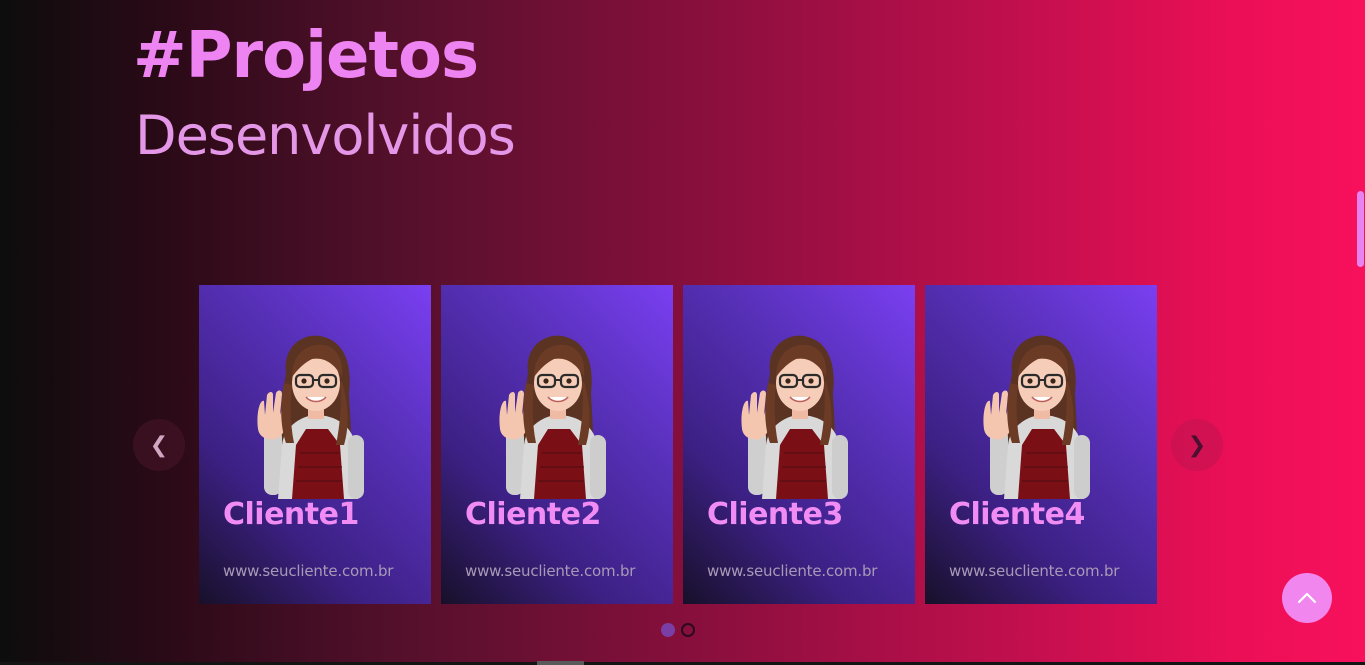  I want to click on project-card: Cliente1 www.seucliente.com.br, so click(315, 444).